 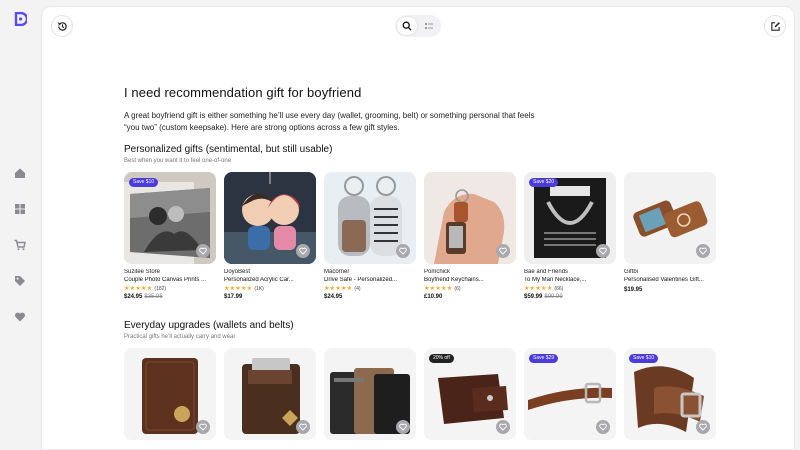 I want to click on product-card: 20% off, so click(x=470, y=394).